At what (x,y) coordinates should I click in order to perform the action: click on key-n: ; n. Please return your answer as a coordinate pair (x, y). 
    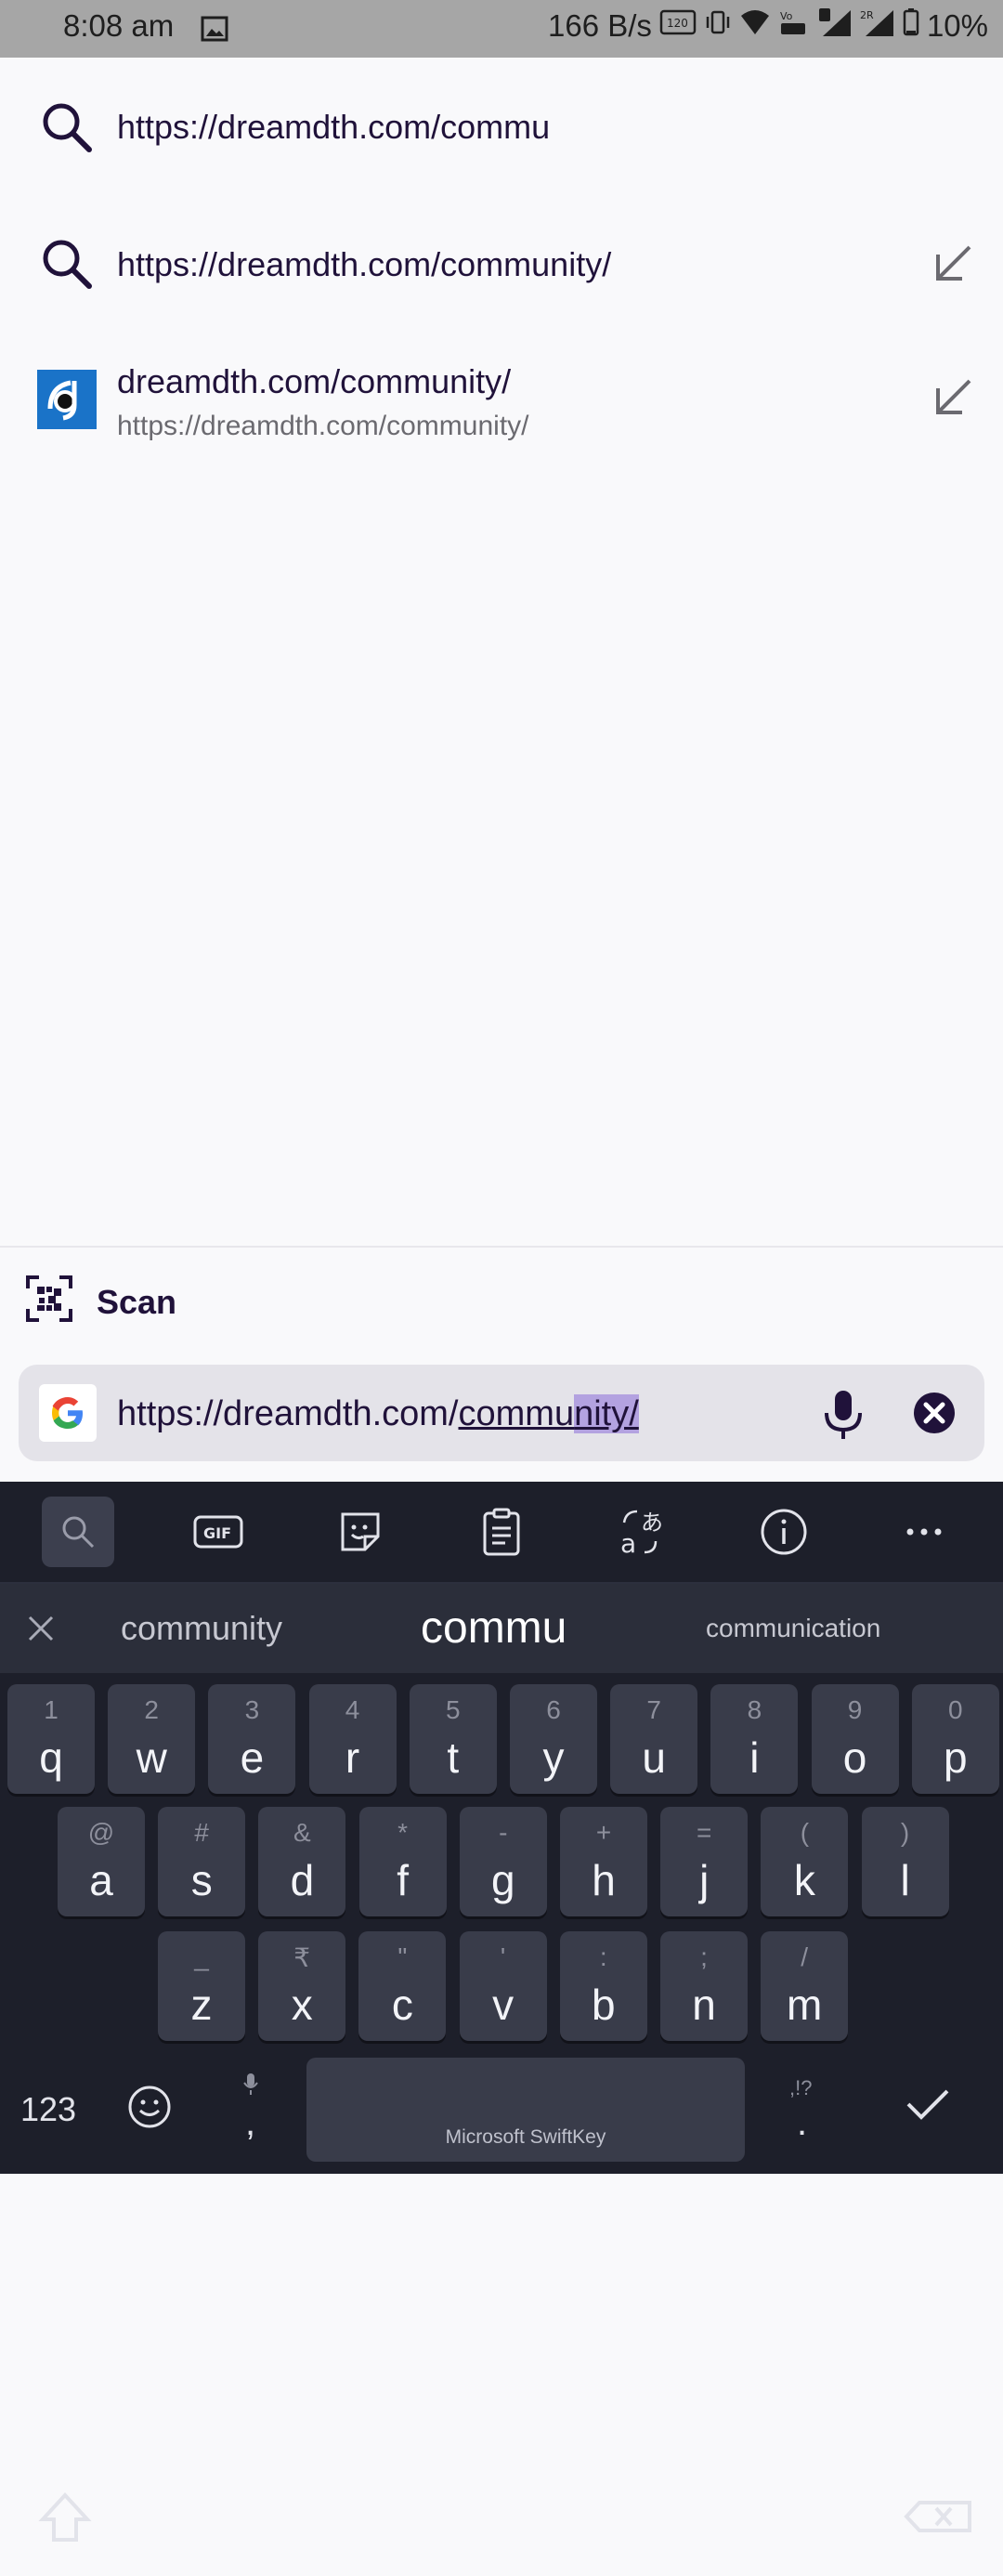
    Looking at the image, I should click on (704, 1986).